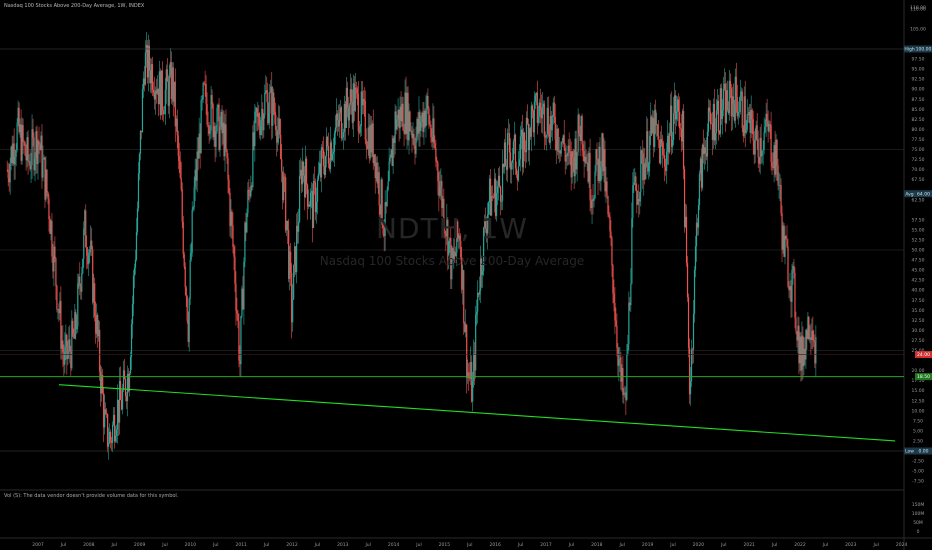  Describe the element at coordinates (546, 545) in the screenshot. I see `time-tick-label: 2017` at that location.